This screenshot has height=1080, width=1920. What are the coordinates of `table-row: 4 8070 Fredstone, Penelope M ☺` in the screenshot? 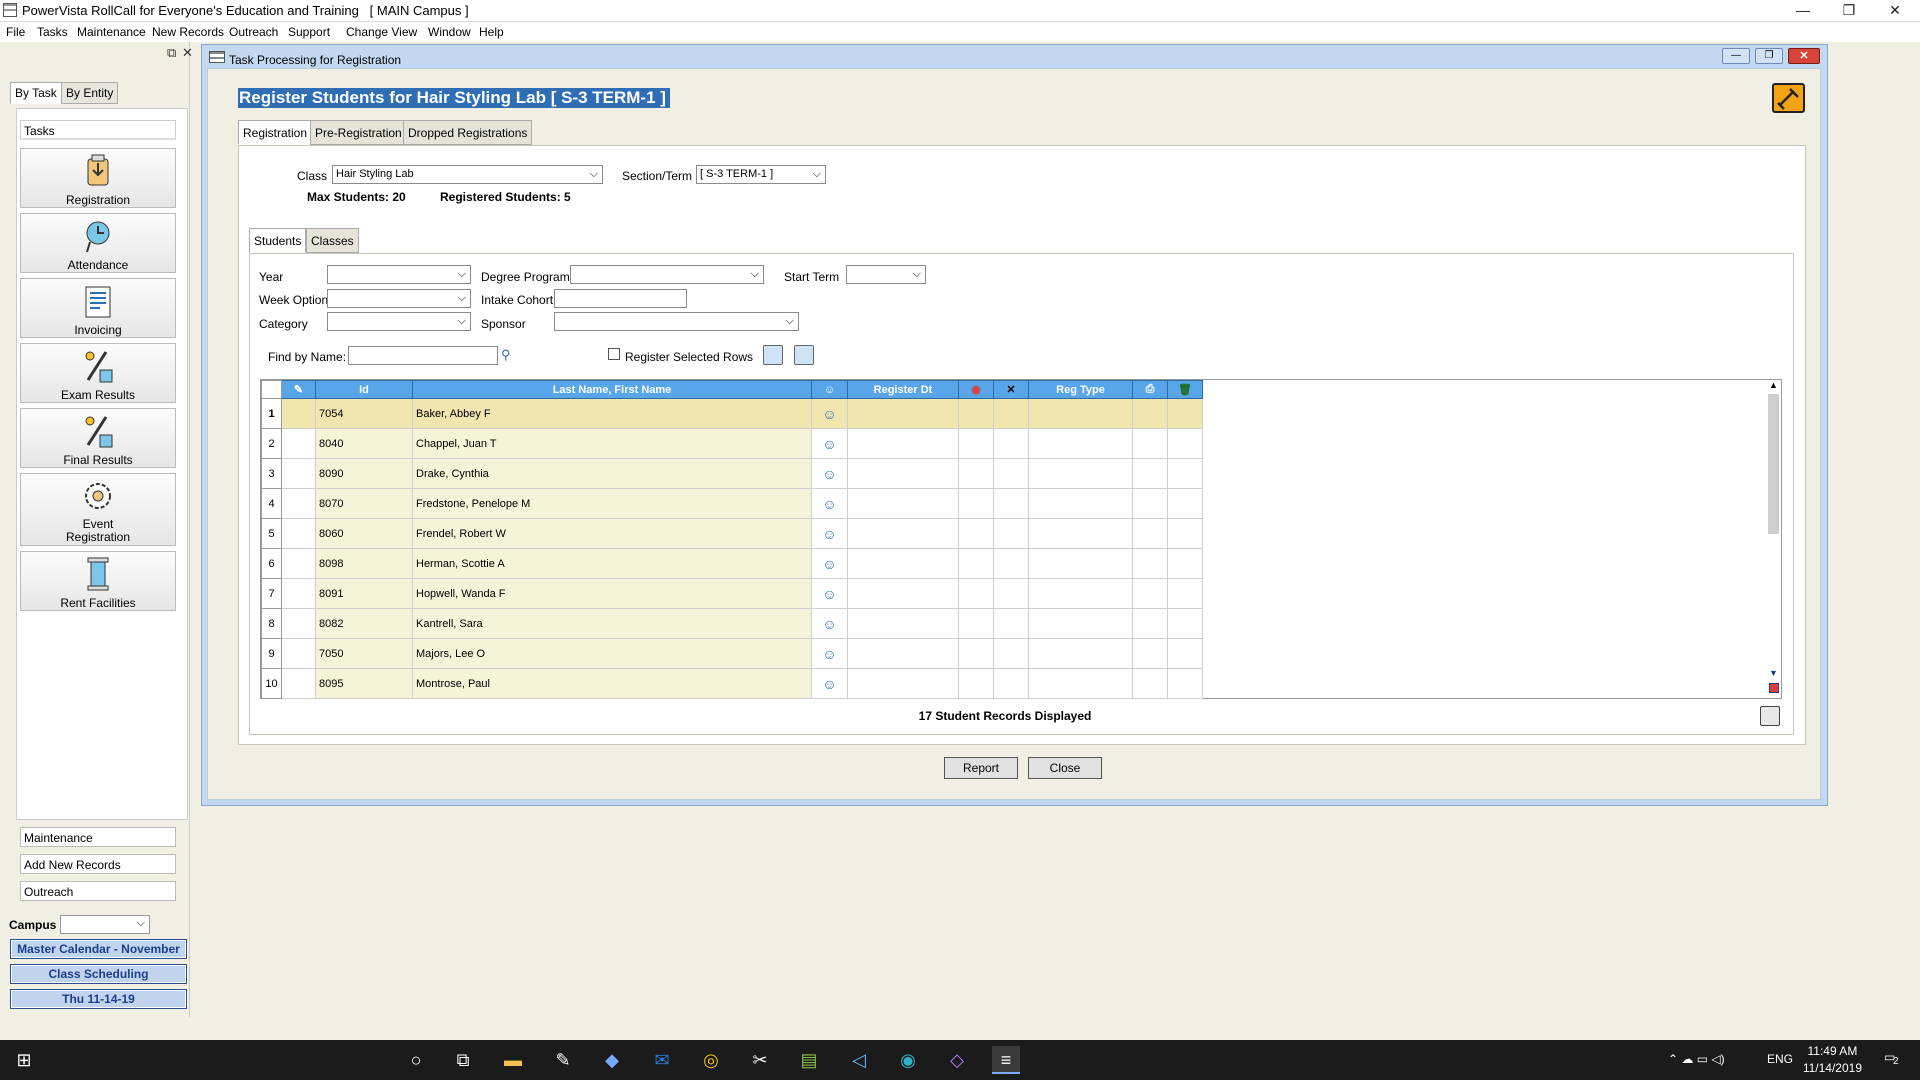 It's located at (732, 503).